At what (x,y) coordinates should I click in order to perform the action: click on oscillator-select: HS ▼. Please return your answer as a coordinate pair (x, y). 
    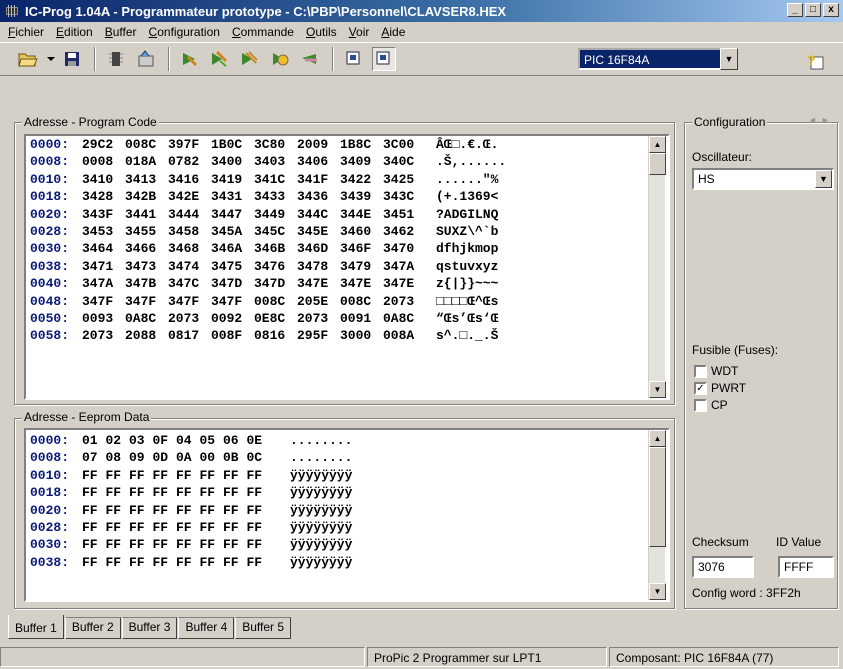
    Looking at the image, I should click on (763, 179).